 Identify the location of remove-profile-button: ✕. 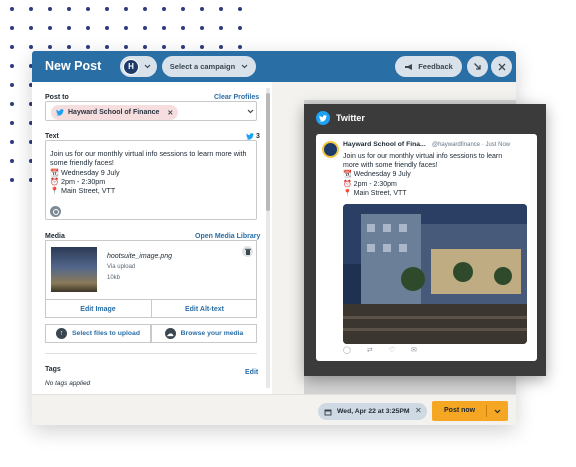
(170, 113).